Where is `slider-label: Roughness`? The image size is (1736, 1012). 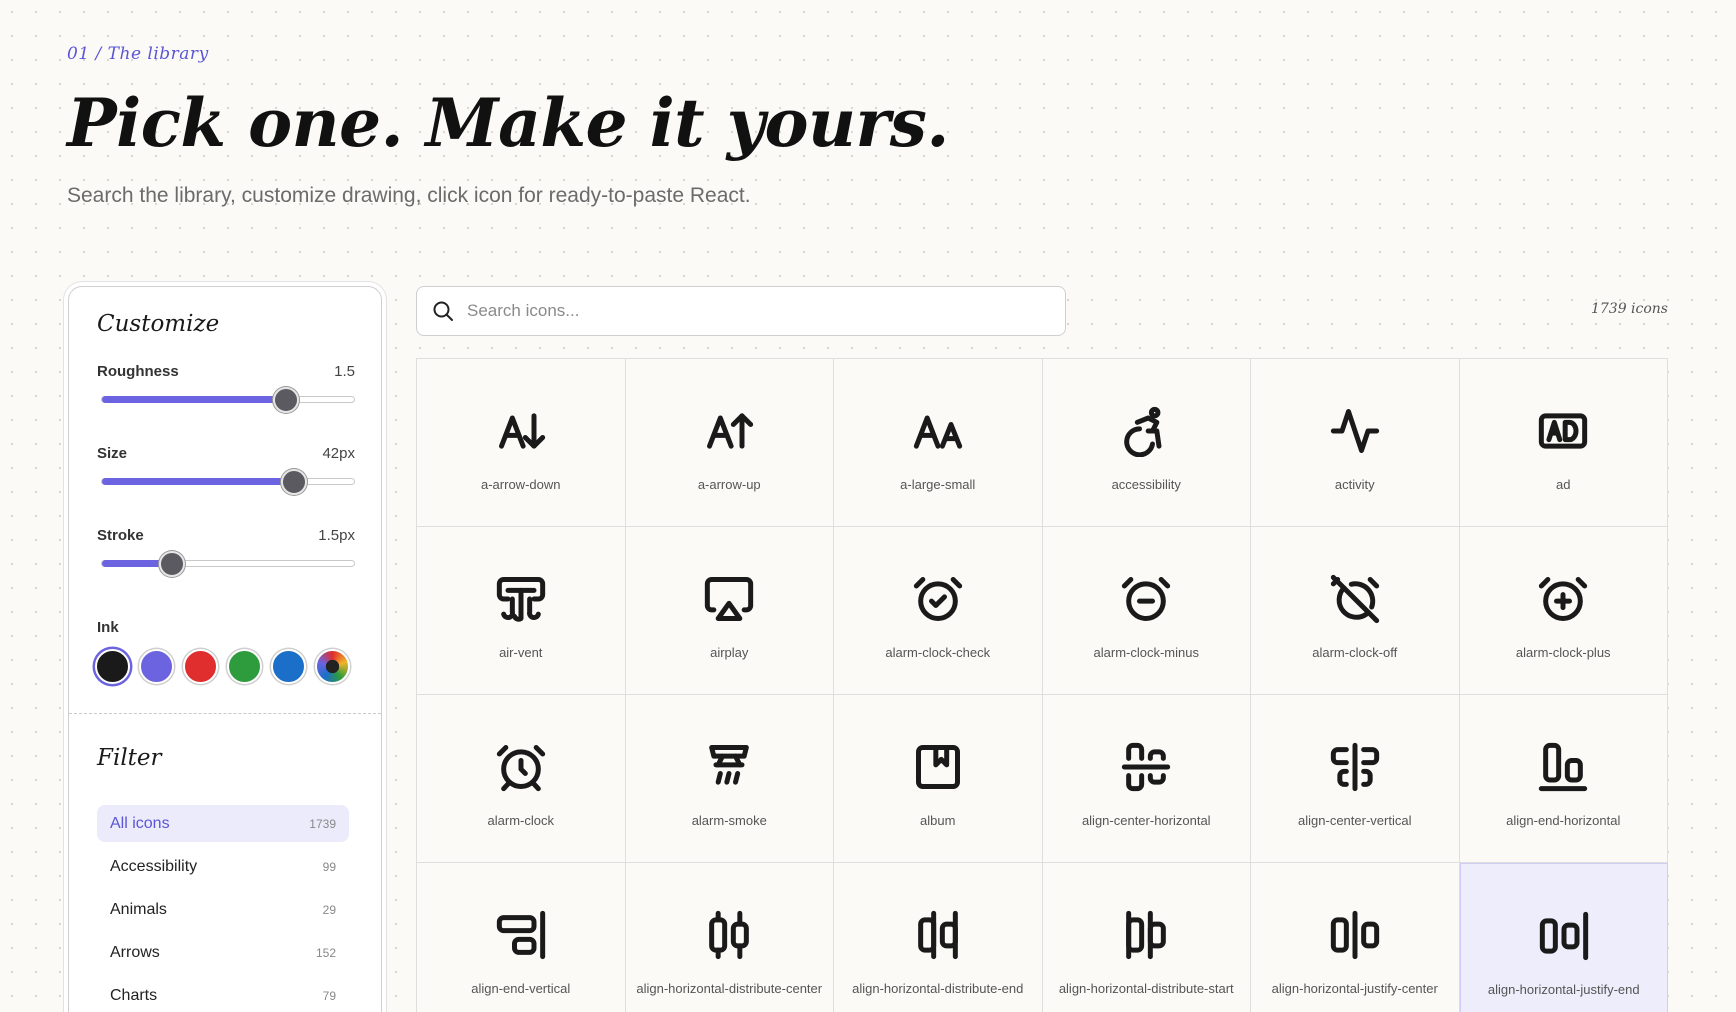 slider-label: Roughness is located at coordinates (138, 371).